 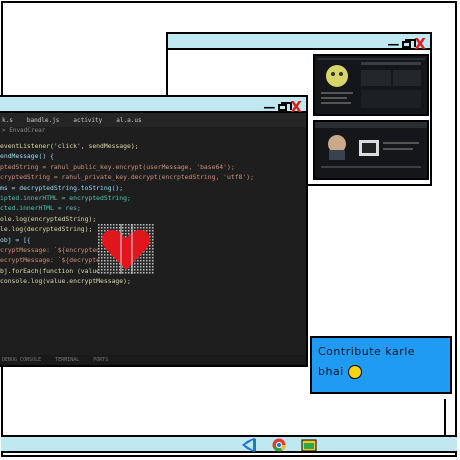 What do you see at coordinates (153, 188) in the screenshot?
I see `code-line: ms = decryptedString.toString();` at bounding box center [153, 188].